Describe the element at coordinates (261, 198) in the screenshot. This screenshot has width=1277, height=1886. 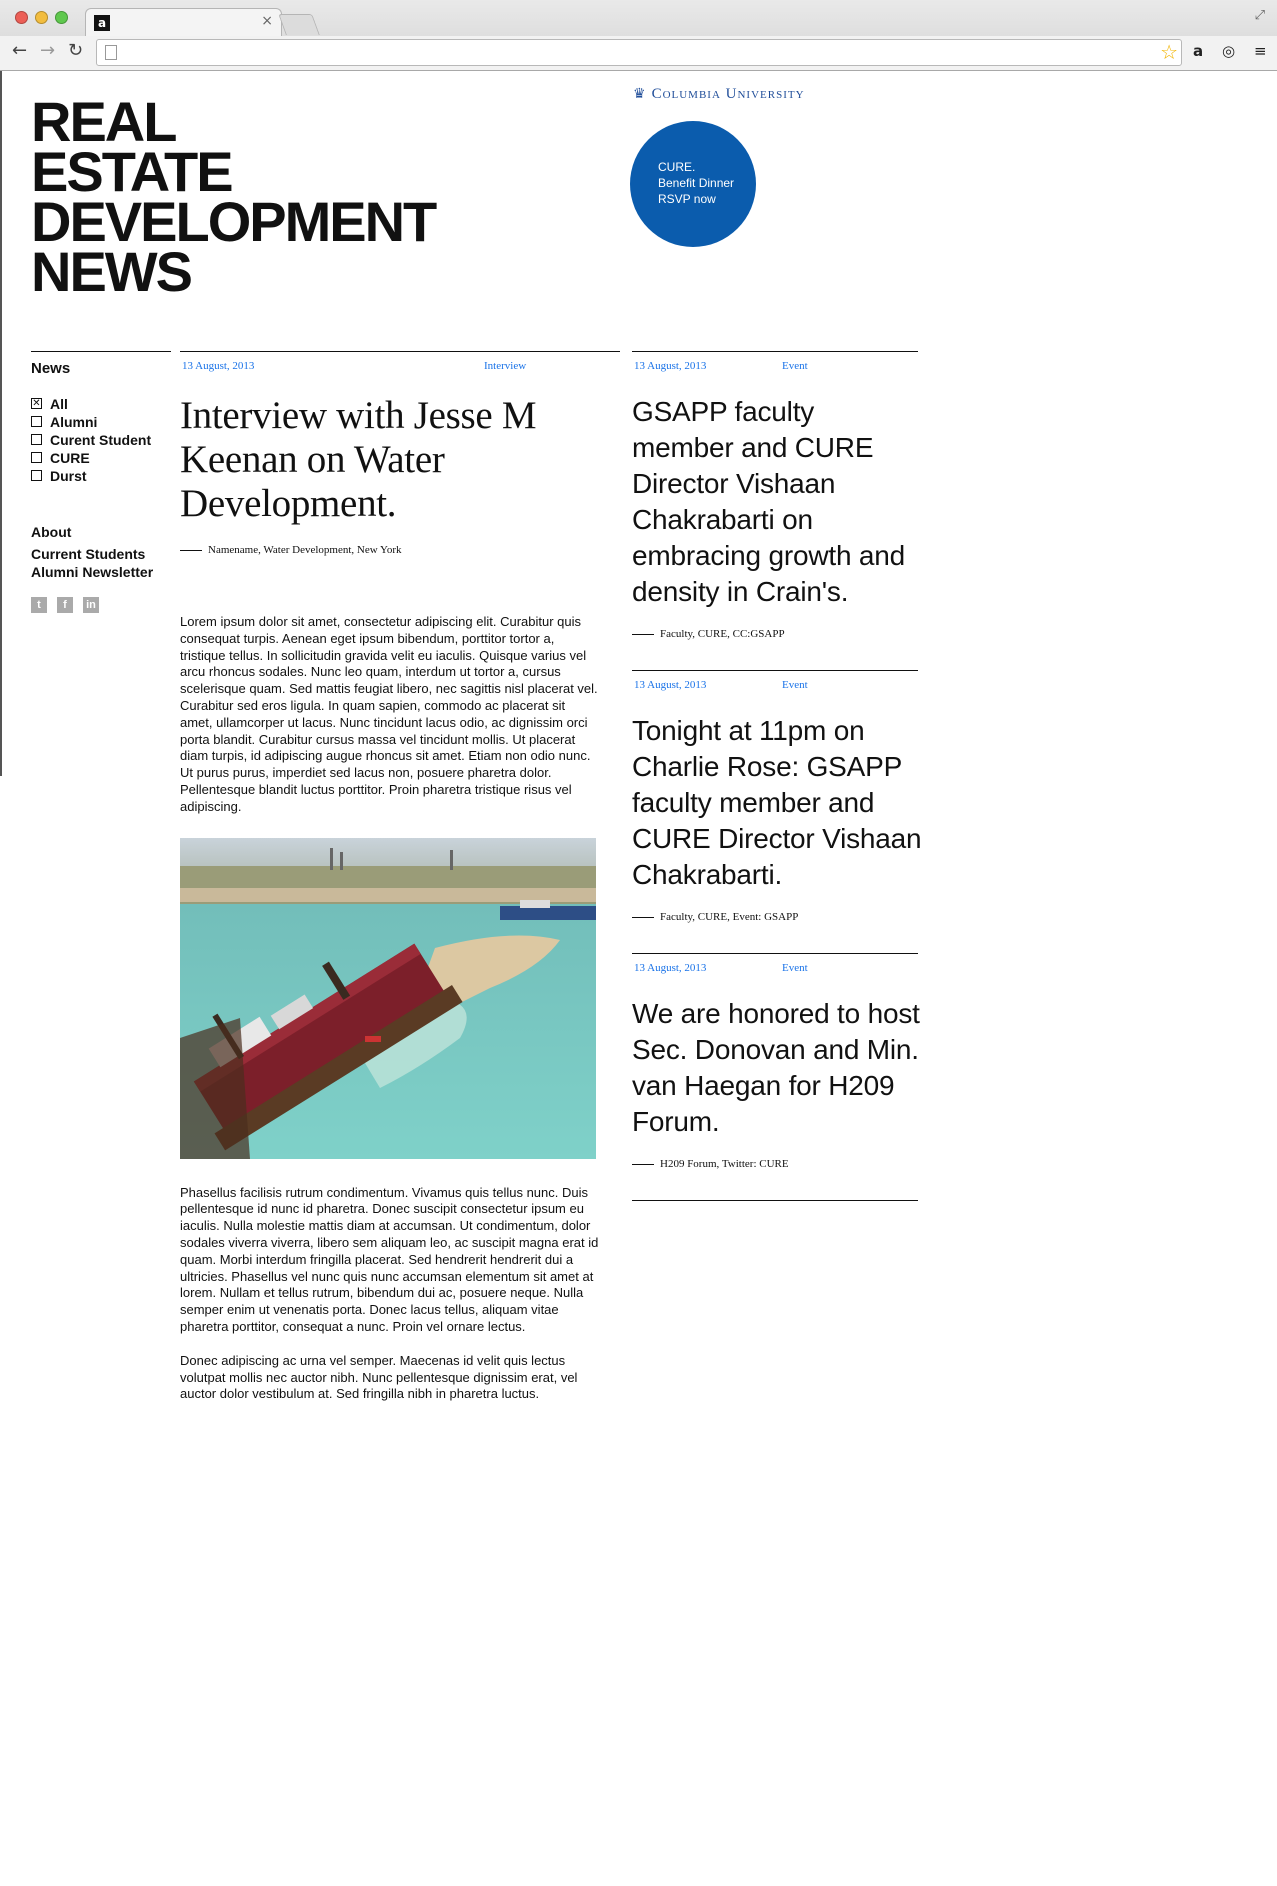
I see `site-title: REAL ESTATE DEVELOPMENT NEWS` at that location.